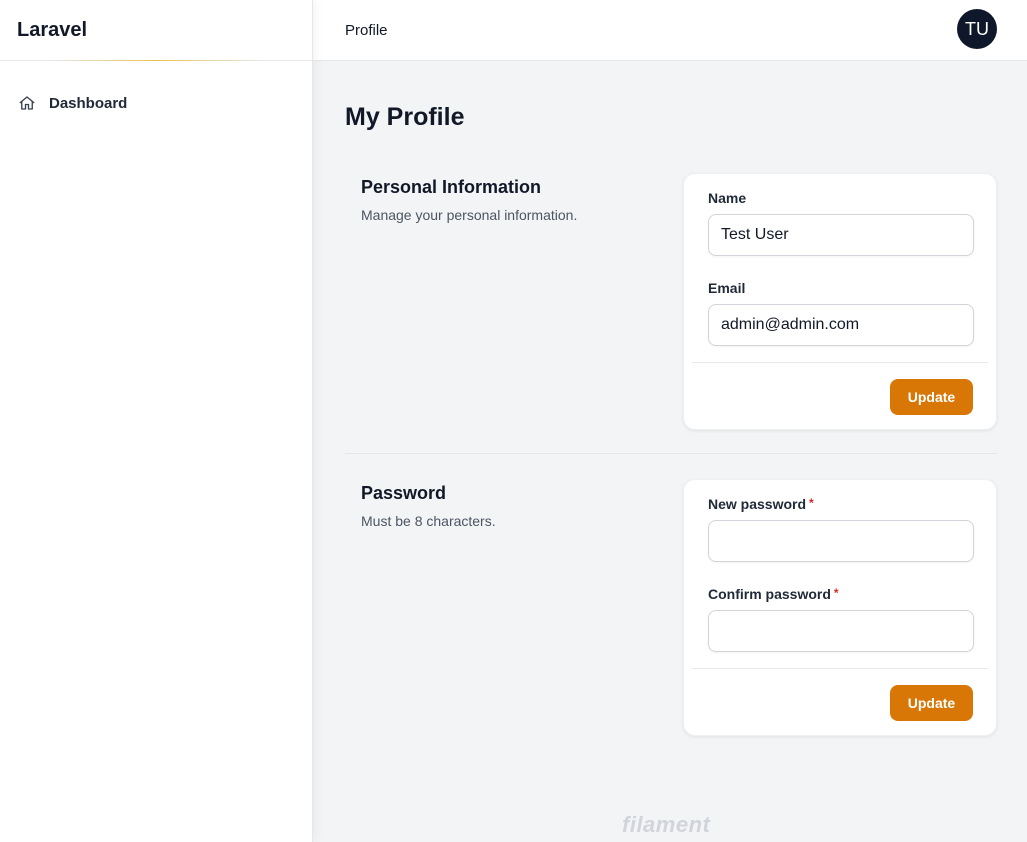  I want to click on filament-logo: filament, so click(666, 824).